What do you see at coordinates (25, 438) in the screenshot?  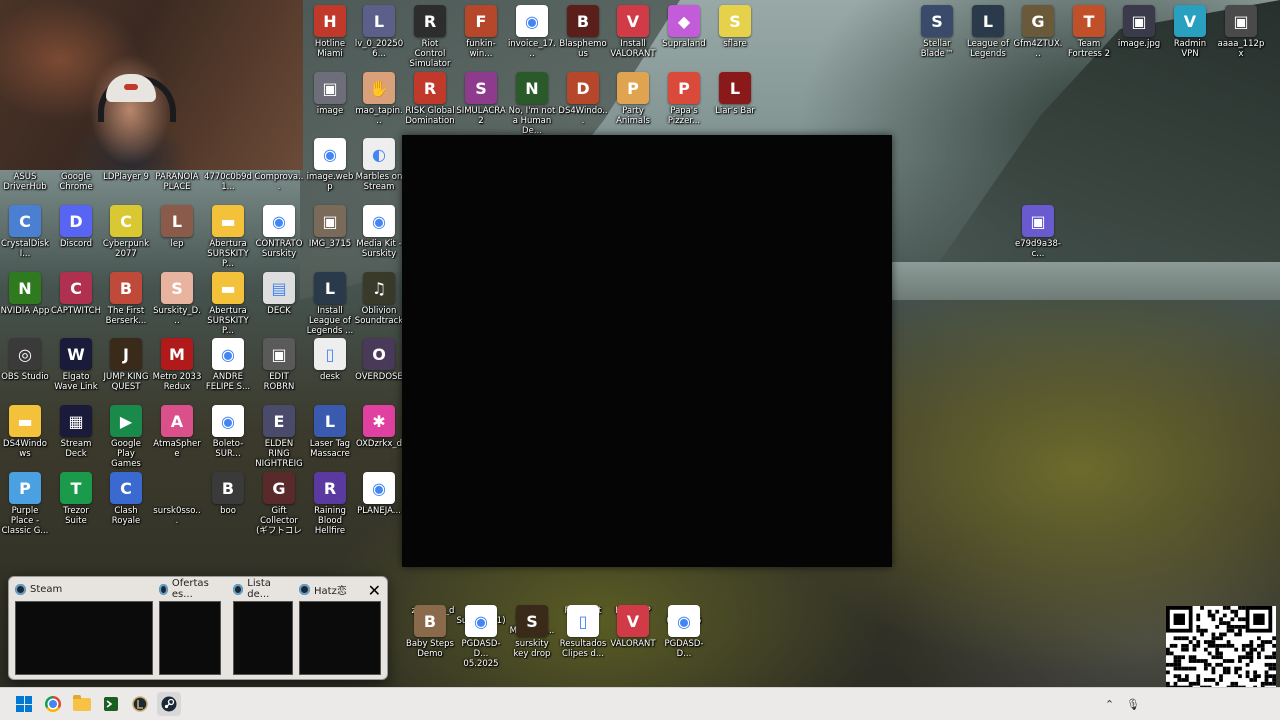 I see `desktop-icon: ▬ DS4Windows` at bounding box center [25, 438].